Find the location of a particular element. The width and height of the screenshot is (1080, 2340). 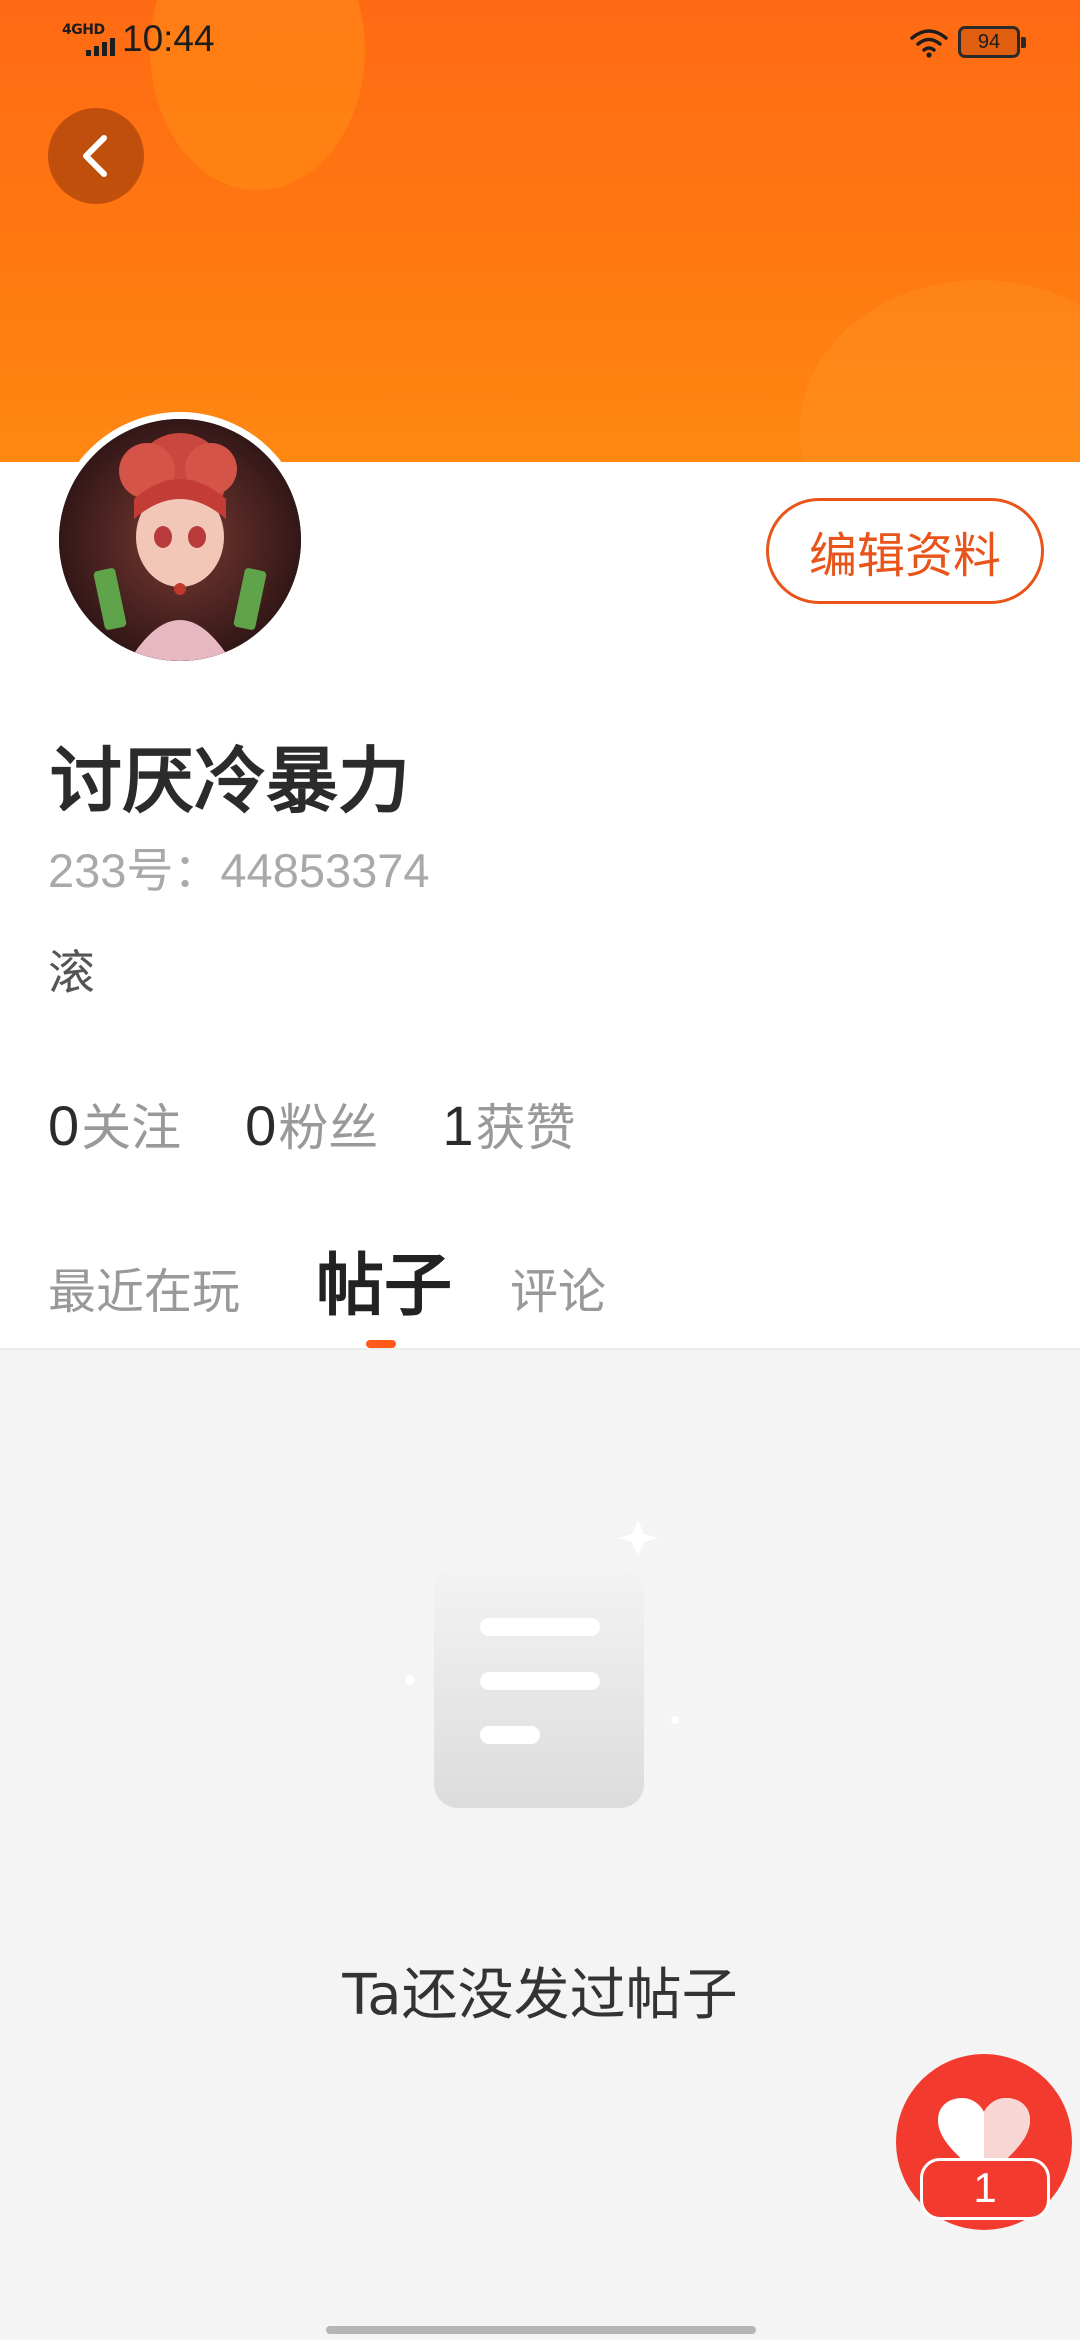

wifi-icon is located at coordinates (929, 43).